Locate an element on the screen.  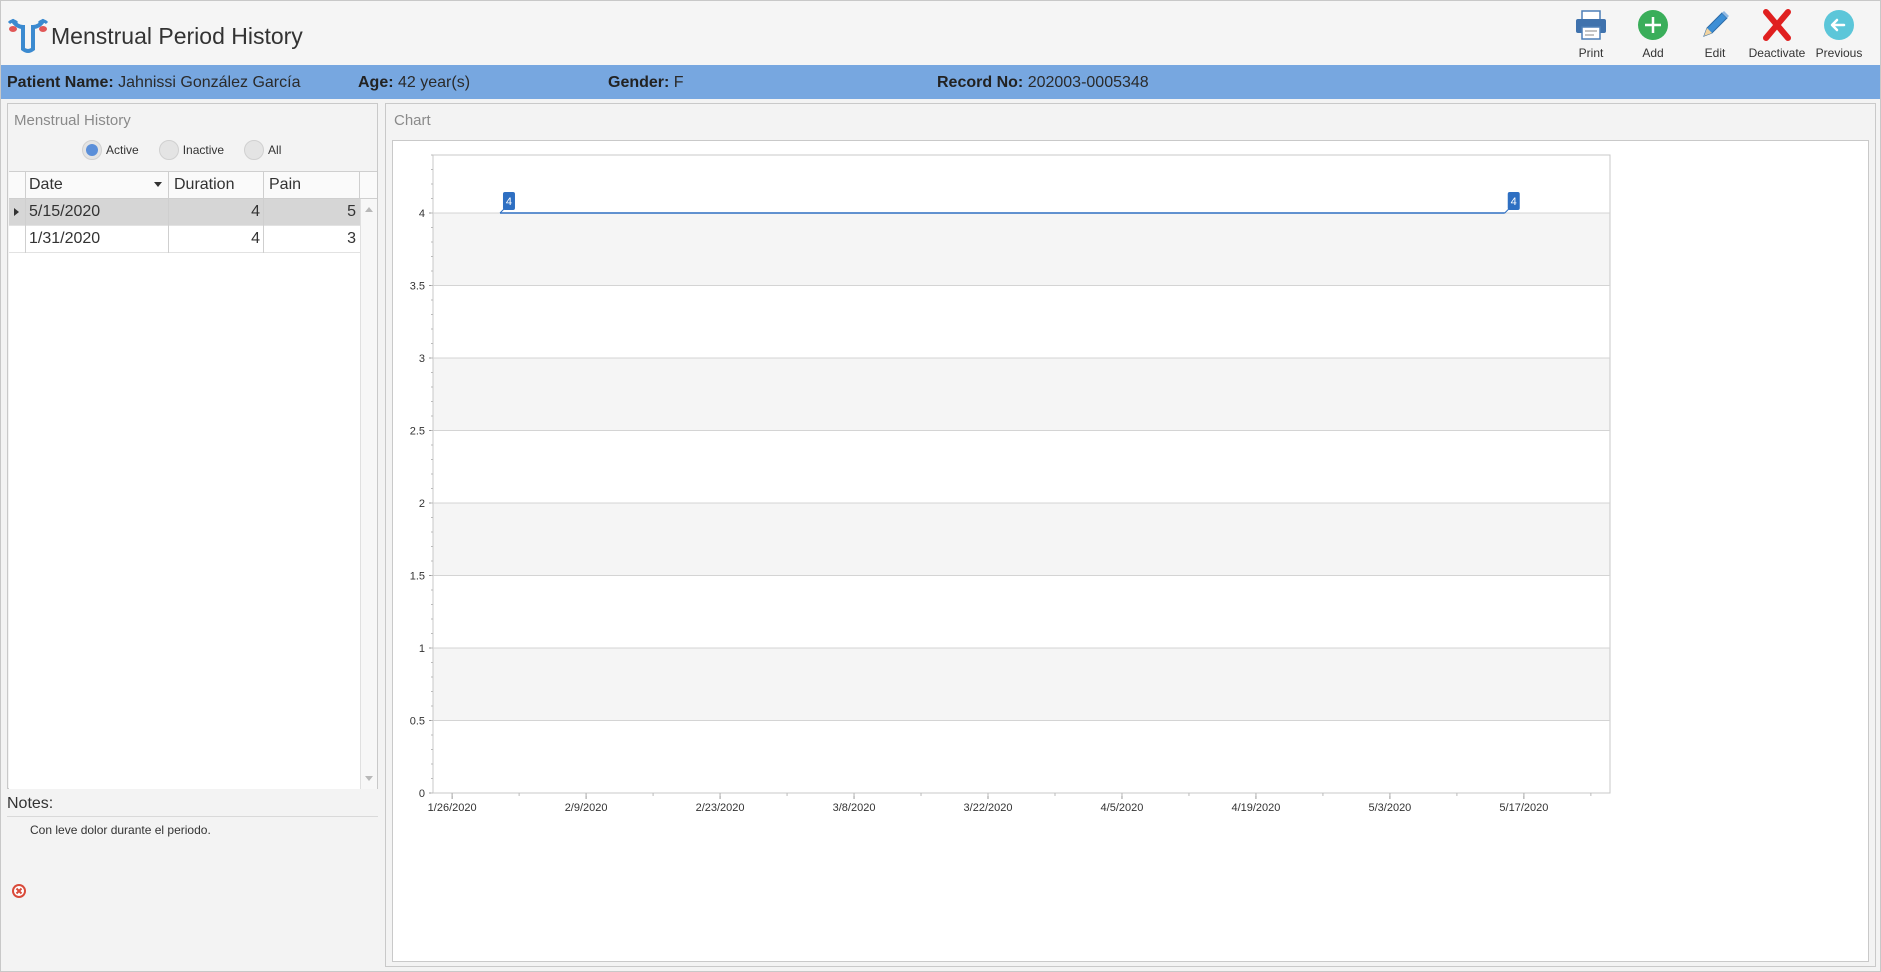
patient-name-label: Patient Name: is located at coordinates (60, 82).